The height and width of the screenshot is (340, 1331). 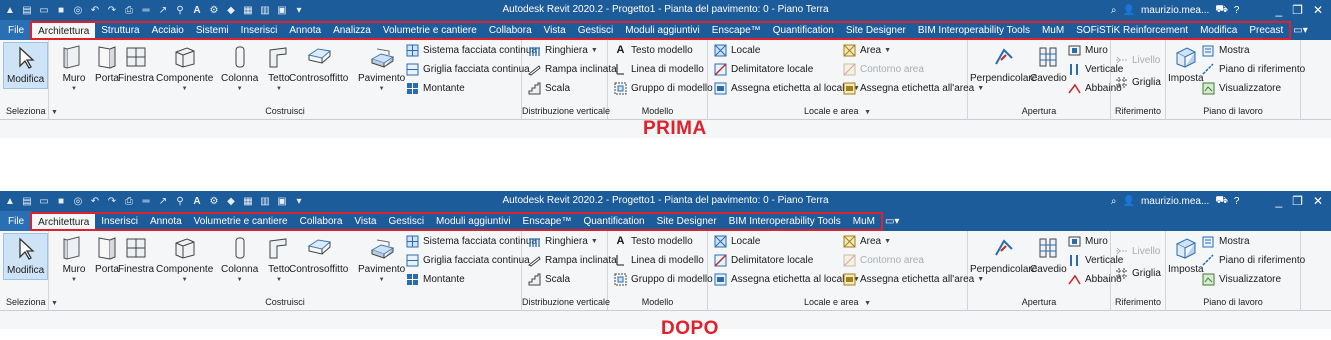 I want to click on tab-modifica: Modifica, so click(x=1218, y=30).